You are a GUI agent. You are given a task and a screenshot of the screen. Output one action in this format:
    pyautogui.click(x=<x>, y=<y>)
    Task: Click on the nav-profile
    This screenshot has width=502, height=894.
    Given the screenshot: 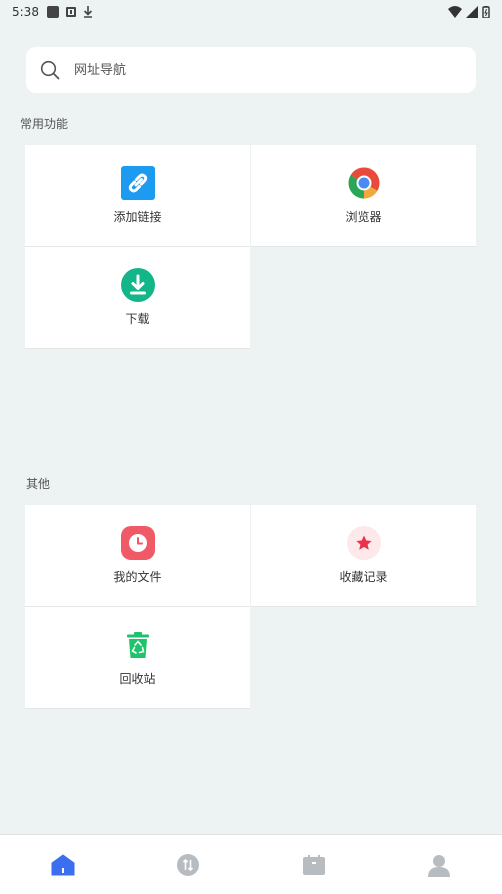 What is the action you would take?
    pyautogui.click(x=439, y=865)
    